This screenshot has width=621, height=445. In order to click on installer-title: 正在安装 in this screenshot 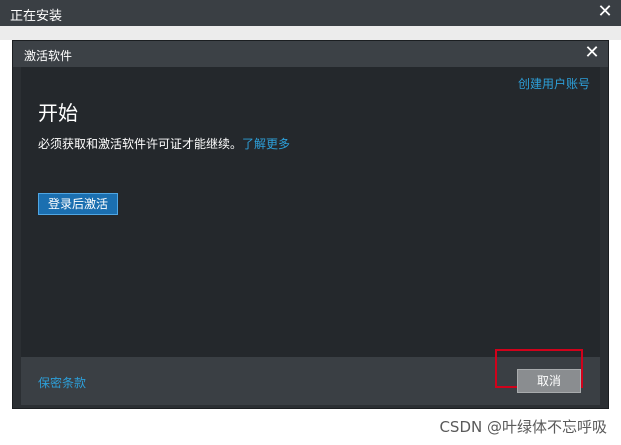, I will do `click(36, 16)`.